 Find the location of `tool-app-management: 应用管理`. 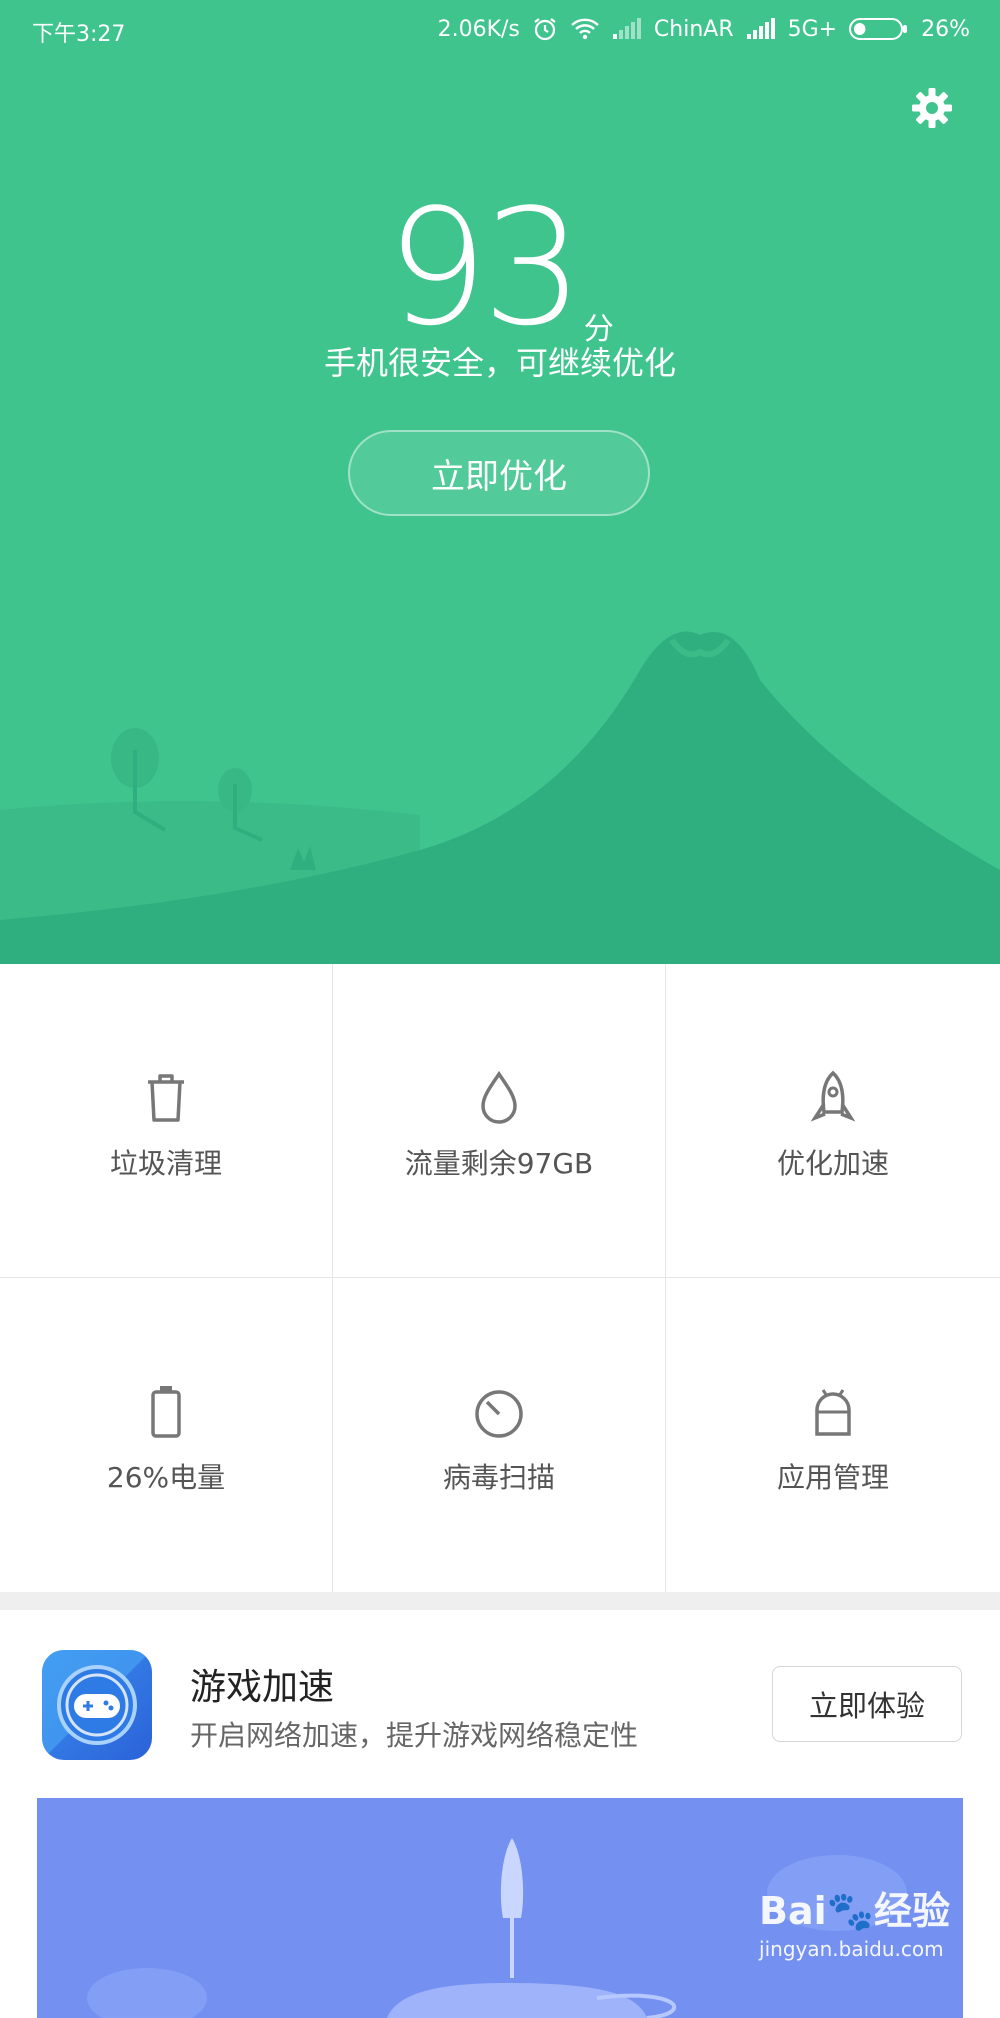

tool-app-management: 应用管理 is located at coordinates (833, 1436).